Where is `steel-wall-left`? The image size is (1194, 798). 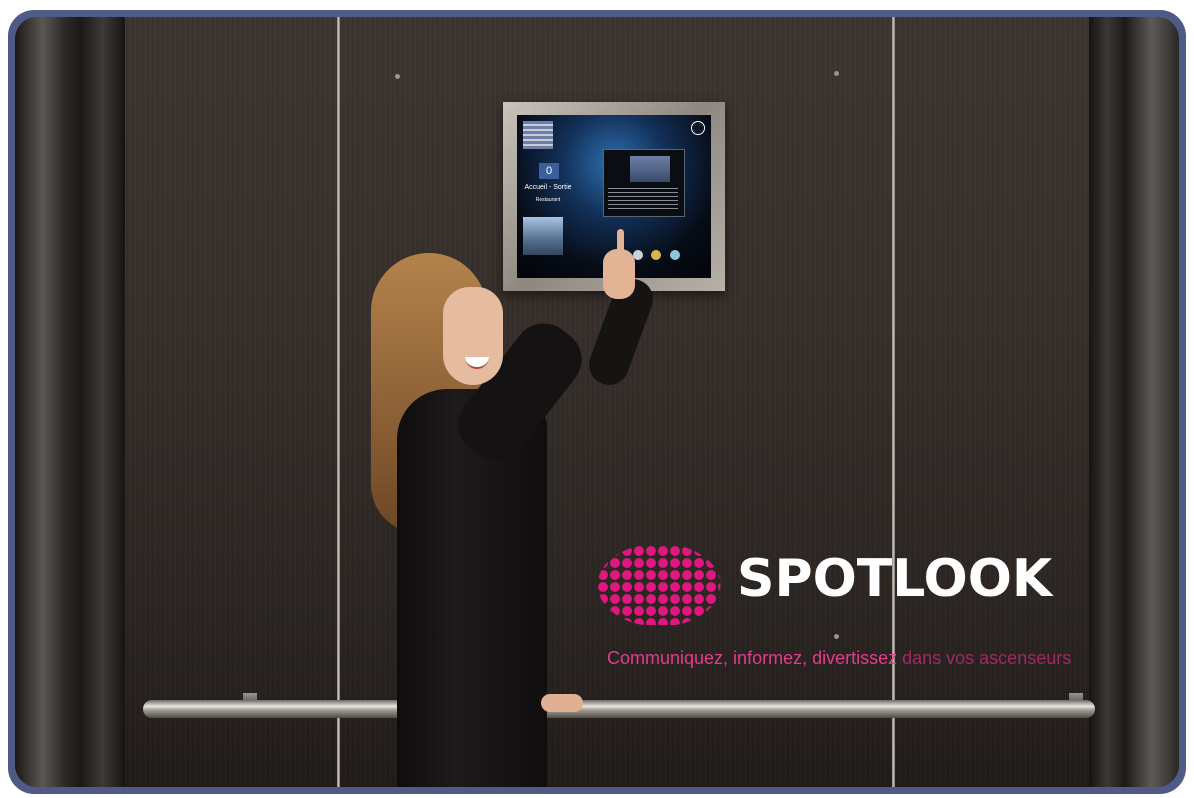
steel-wall-left is located at coordinates (70, 402).